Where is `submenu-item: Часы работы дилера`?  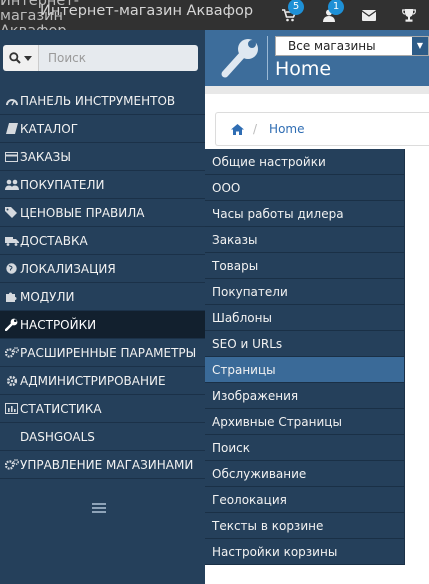
submenu-item: Часы работы дилера is located at coordinates (304, 214).